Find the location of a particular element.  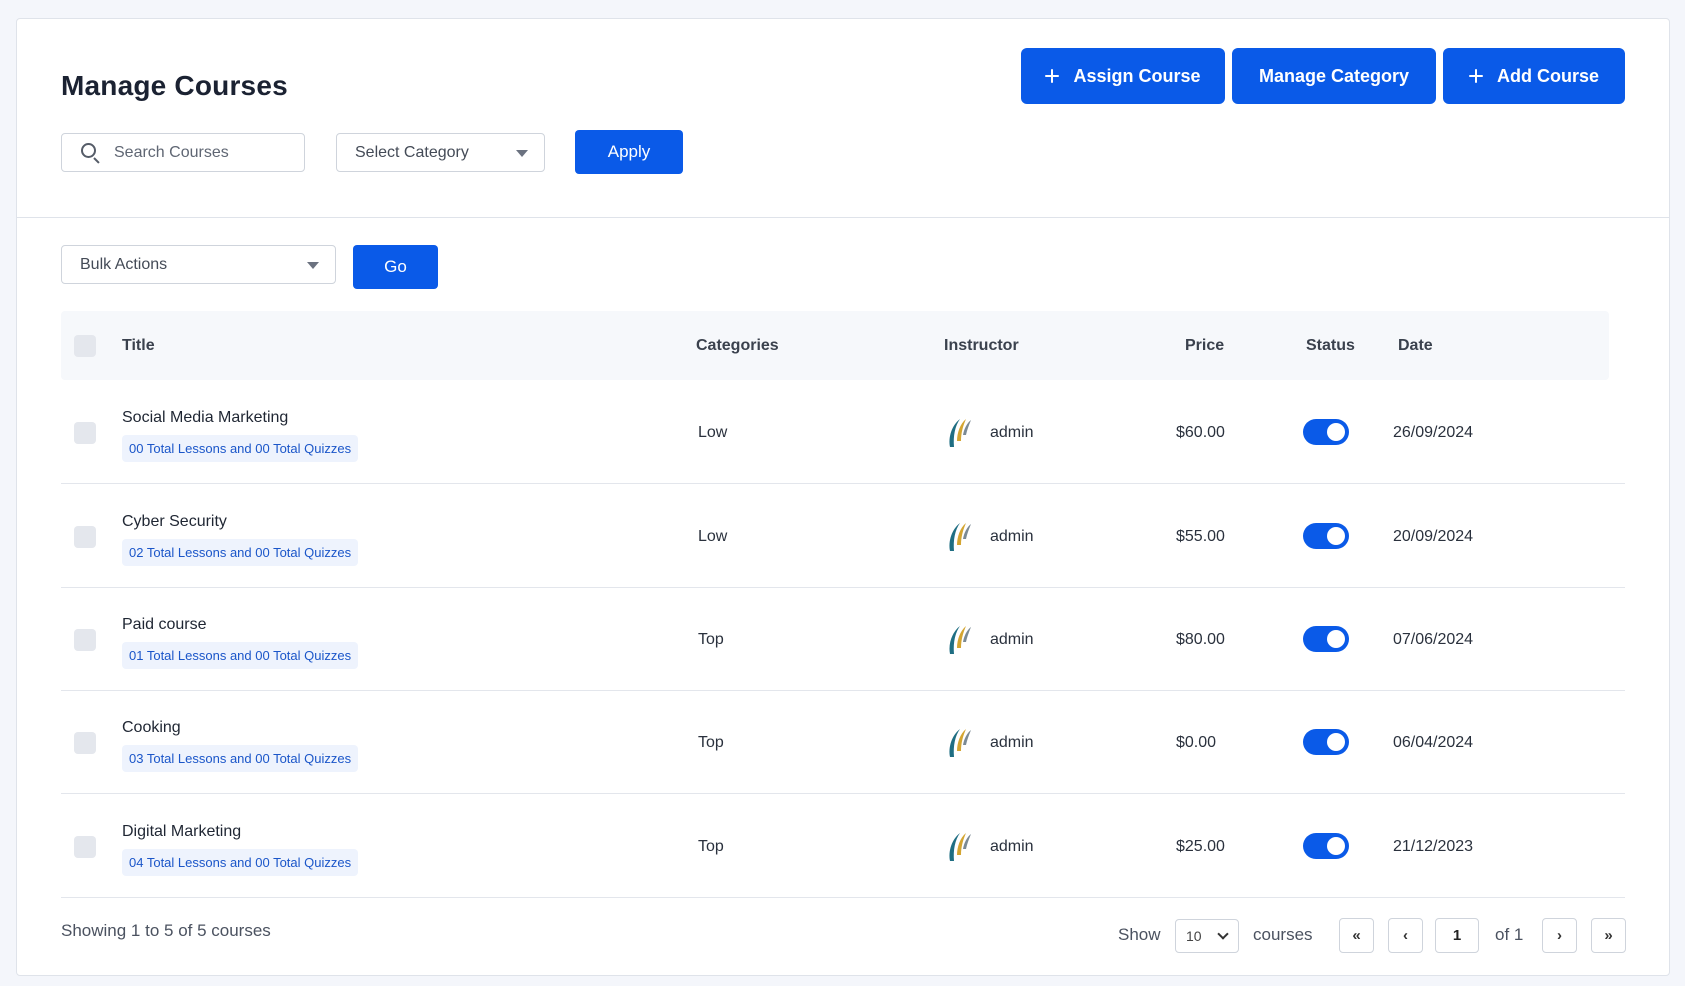

select-all-checkbox is located at coordinates (85, 346).